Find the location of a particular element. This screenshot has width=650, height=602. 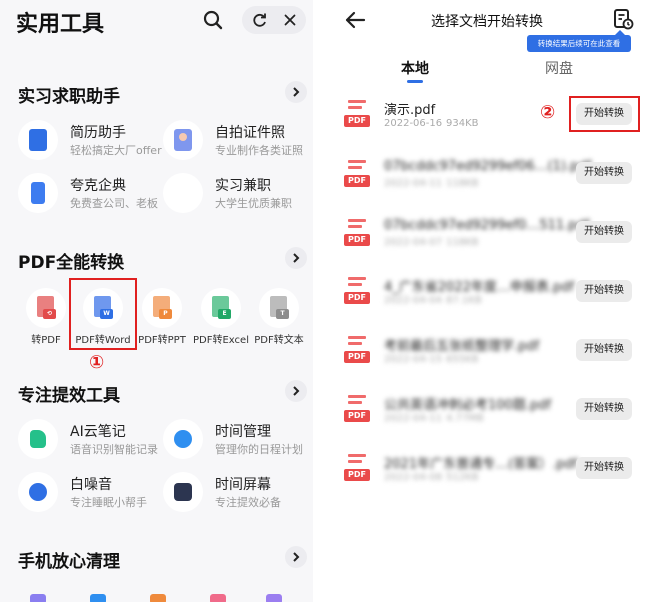

tool-title: 时间屏幕 is located at coordinates (243, 485).